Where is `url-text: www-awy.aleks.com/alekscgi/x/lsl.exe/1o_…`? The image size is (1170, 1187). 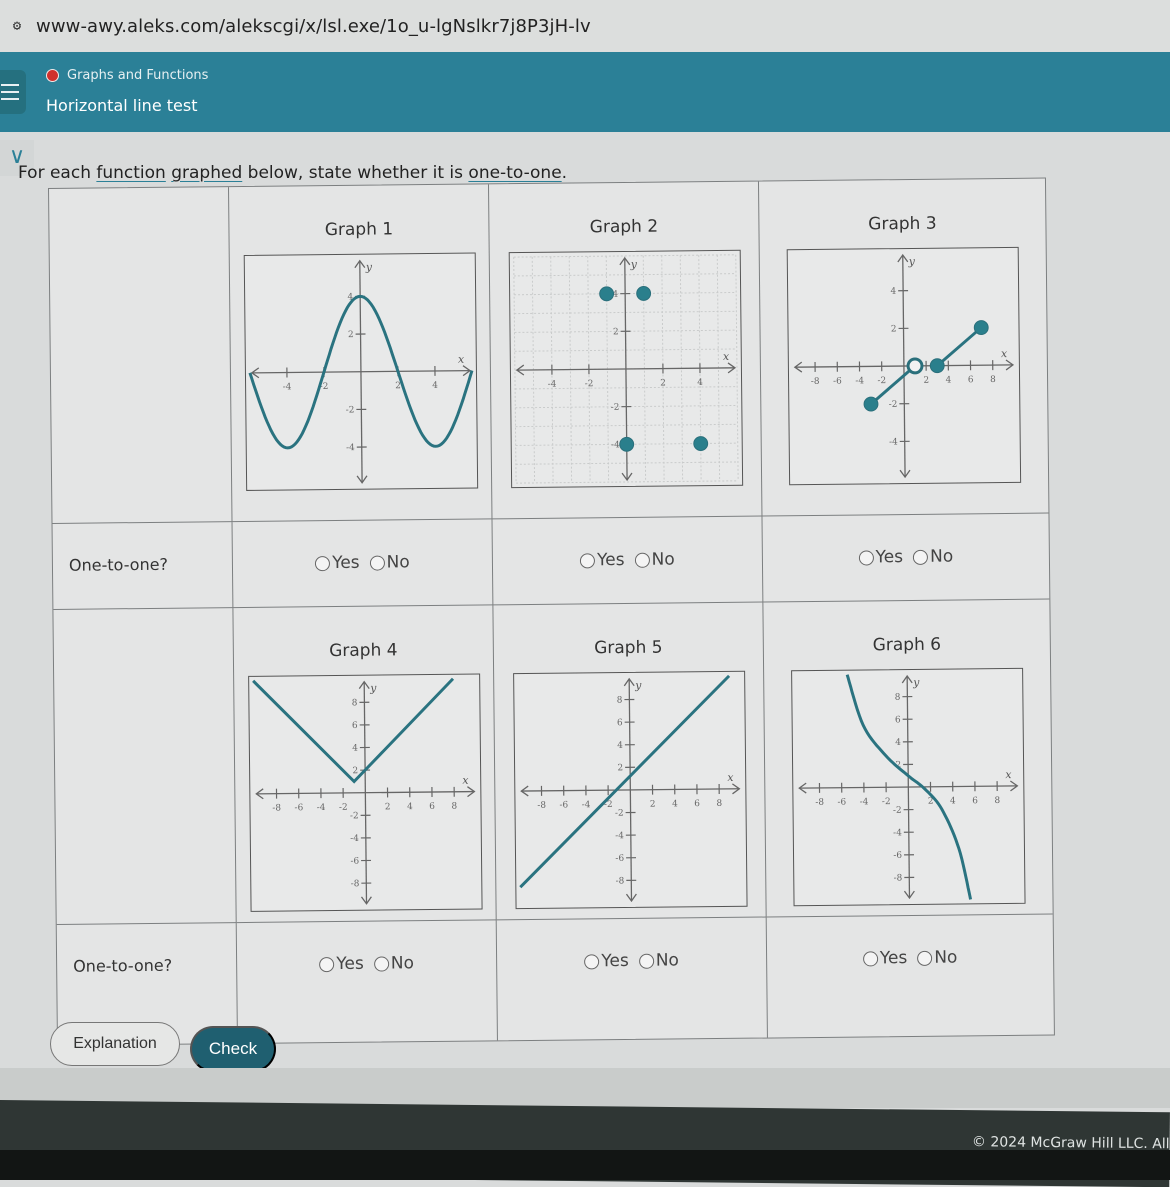 url-text: www-awy.aleks.com/alekscgi/x/lsl.exe/1o_… is located at coordinates (313, 26).